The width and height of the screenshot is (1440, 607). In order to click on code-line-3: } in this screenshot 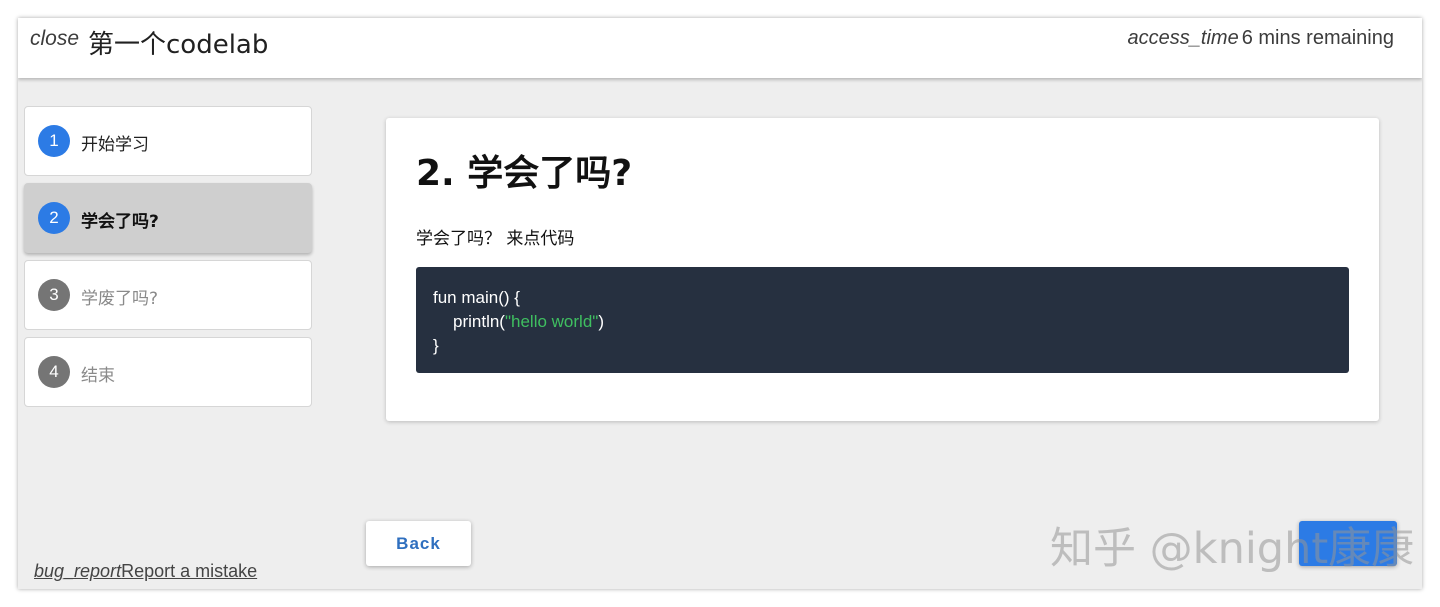, I will do `click(436, 345)`.